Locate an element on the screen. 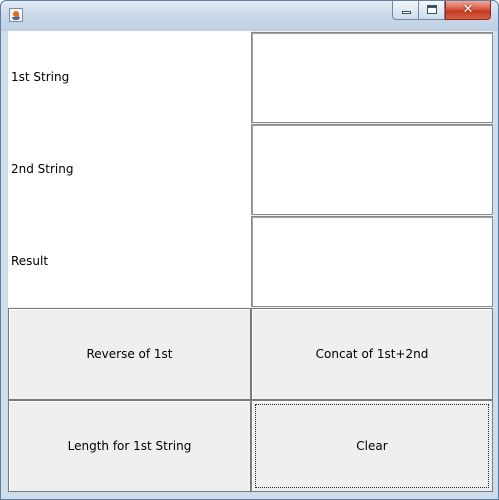 The width and height of the screenshot is (499, 500). reverse-button: Reverse of 1st is located at coordinates (129, 354).